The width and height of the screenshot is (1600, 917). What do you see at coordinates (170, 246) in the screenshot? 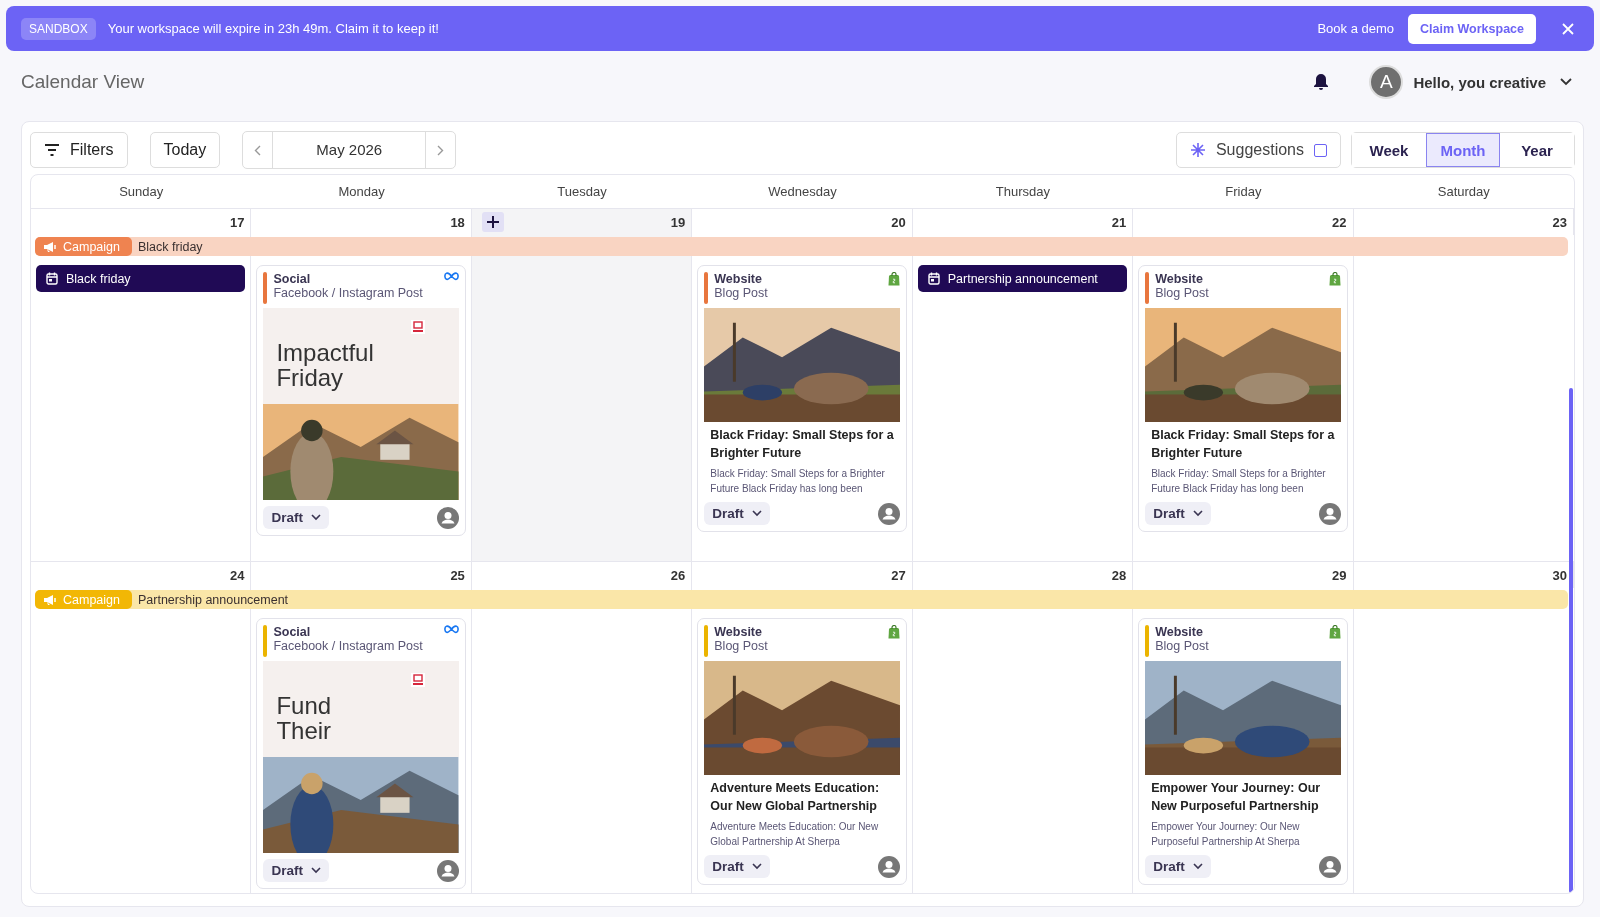
I see `campaign-name: Black friday` at bounding box center [170, 246].